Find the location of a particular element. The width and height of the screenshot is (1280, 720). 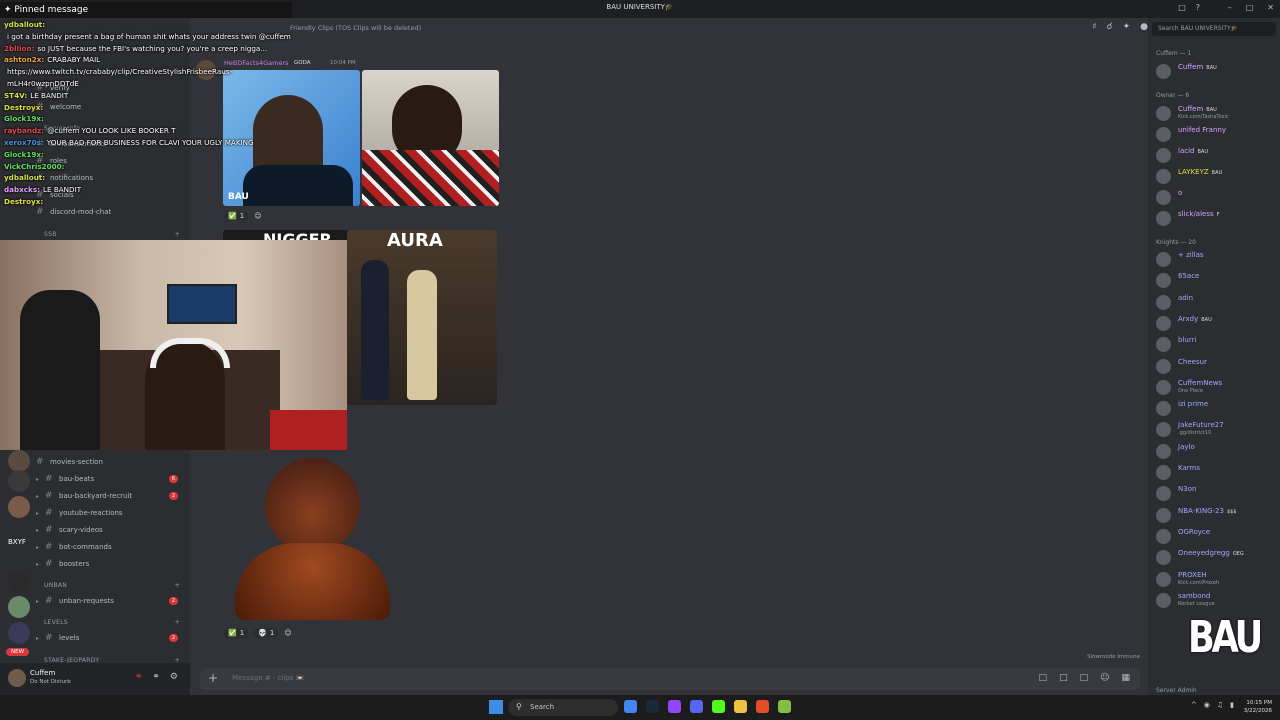

browser-icon is located at coordinates (762, 706).